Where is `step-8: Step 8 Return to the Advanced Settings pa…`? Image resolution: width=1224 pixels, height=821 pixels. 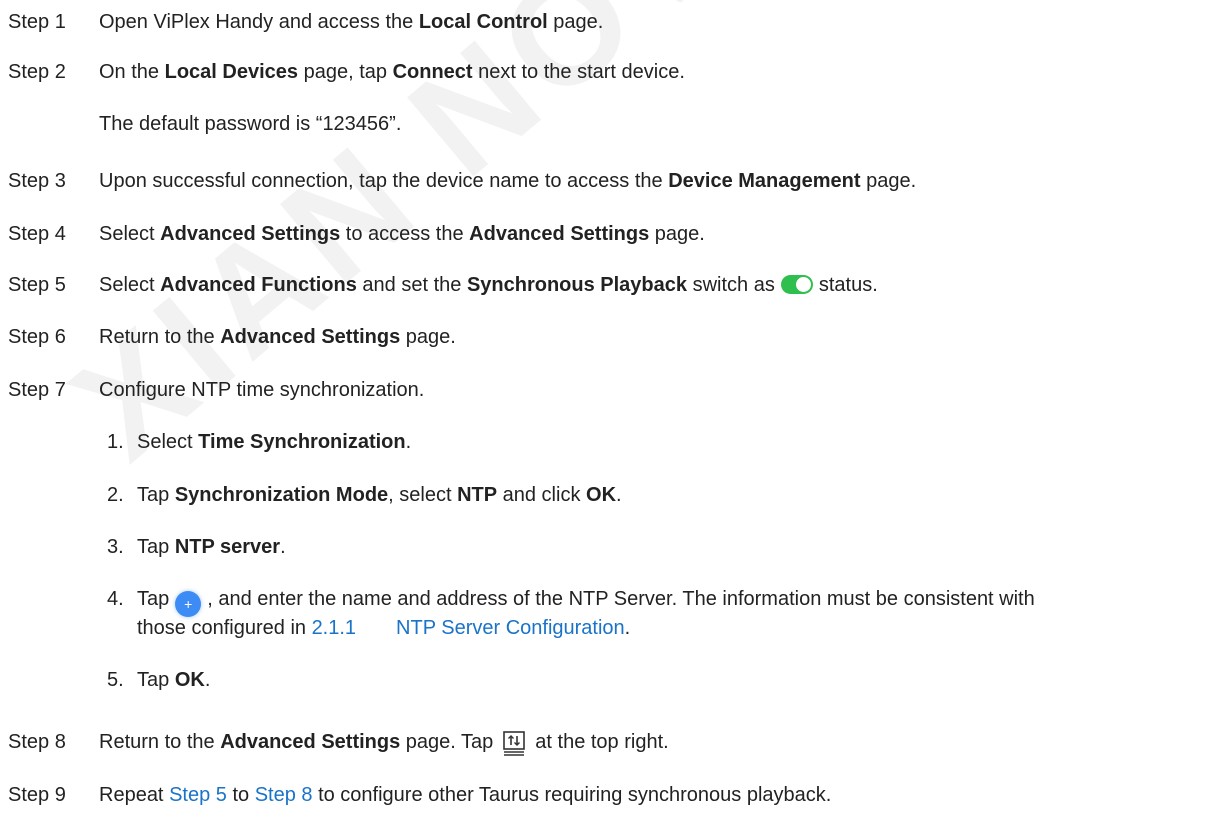
step-8: Step 8 Return to the Advanced Settings pa… is located at coordinates (338, 746).